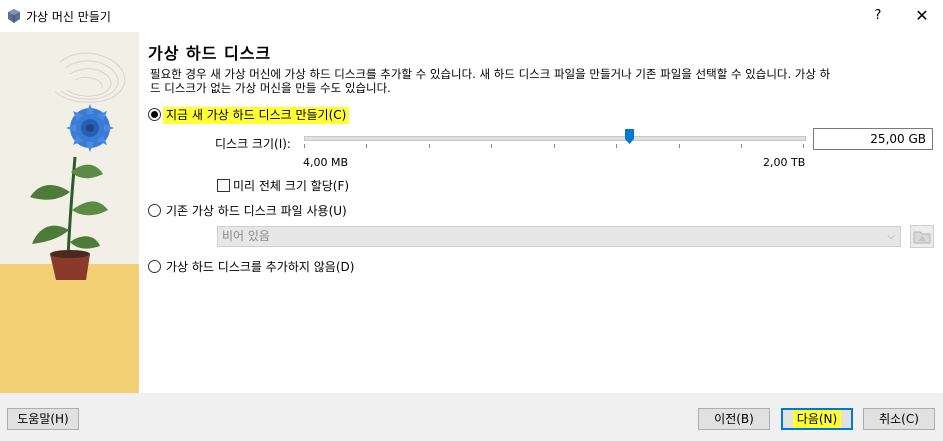 This screenshot has width=943, height=441. What do you see at coordinates (154, 210) in the screenshot?
I see `use-existing-disk-radio` at bounding box center [154, 210].